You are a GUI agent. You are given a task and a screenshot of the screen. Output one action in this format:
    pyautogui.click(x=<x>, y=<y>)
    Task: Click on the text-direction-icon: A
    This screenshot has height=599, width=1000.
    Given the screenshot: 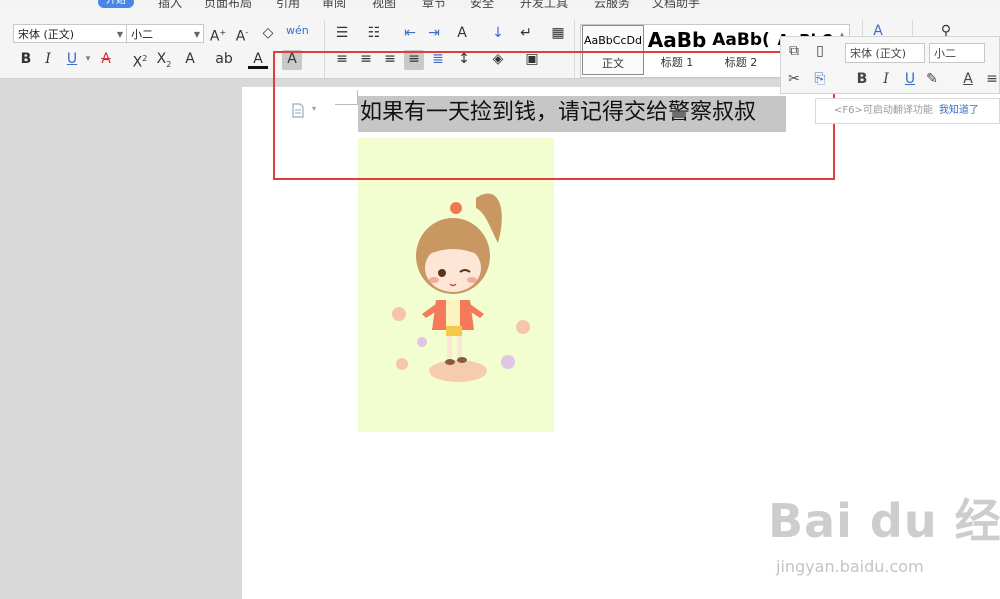 What is the action you would take?
    pyautogui.click(x=462, y=34)
    